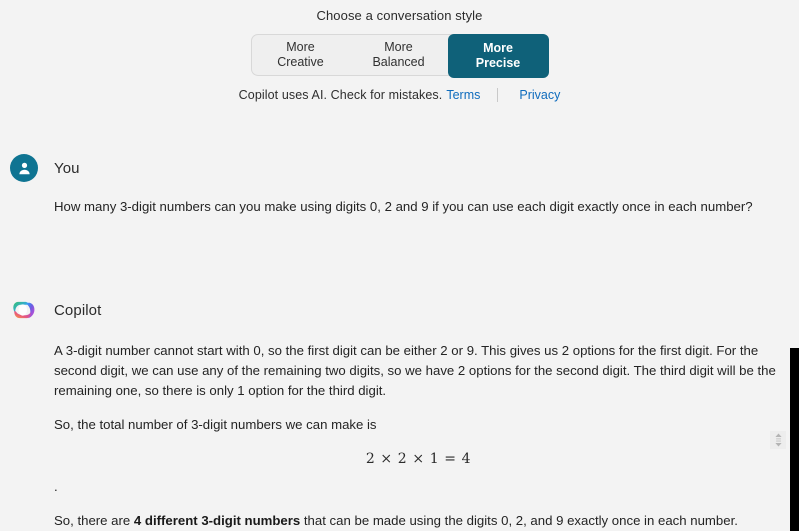 The height and width of the screenshot is (531, 799). I want to click on ai-disclaimer-text: Copilot uses AI. Check for mistakes., so click(340, 95).